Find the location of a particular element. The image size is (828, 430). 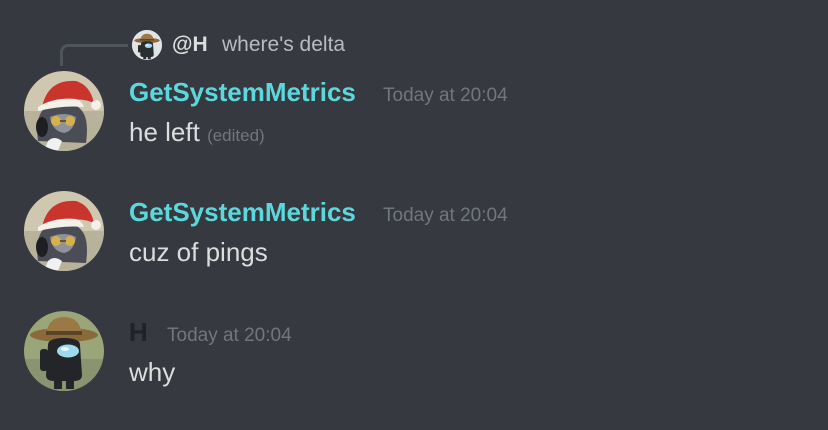

reply-connector-line is located at coordinates (94, 55).